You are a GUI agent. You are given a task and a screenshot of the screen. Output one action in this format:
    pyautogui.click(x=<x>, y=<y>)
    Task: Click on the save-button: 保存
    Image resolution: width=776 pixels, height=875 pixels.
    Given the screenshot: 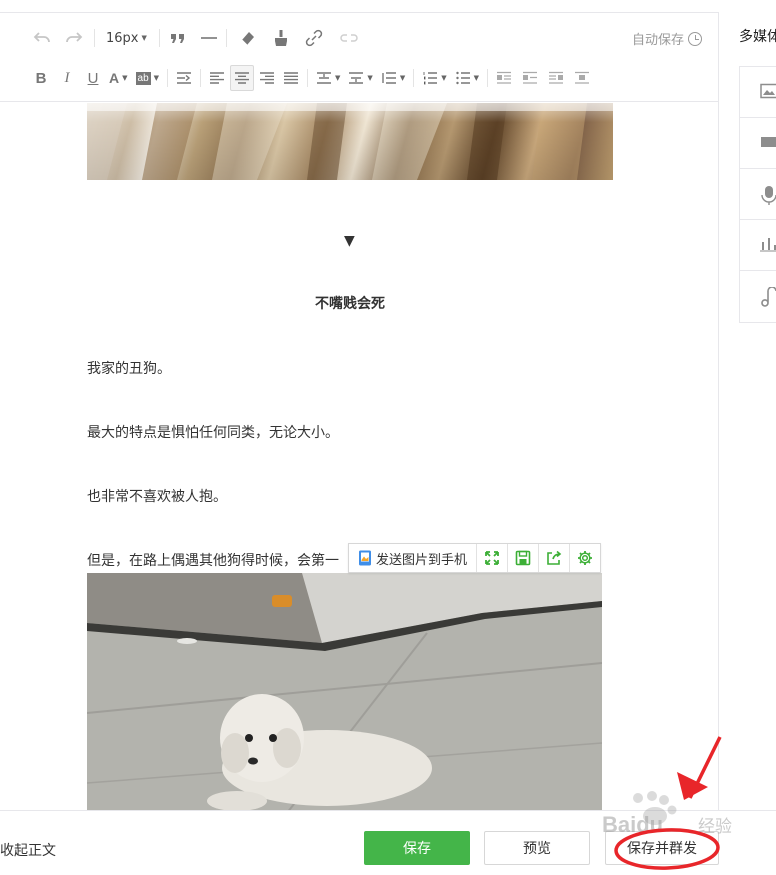 What is the action you would take?
    pyautogui.click(x=417, y=848)
    